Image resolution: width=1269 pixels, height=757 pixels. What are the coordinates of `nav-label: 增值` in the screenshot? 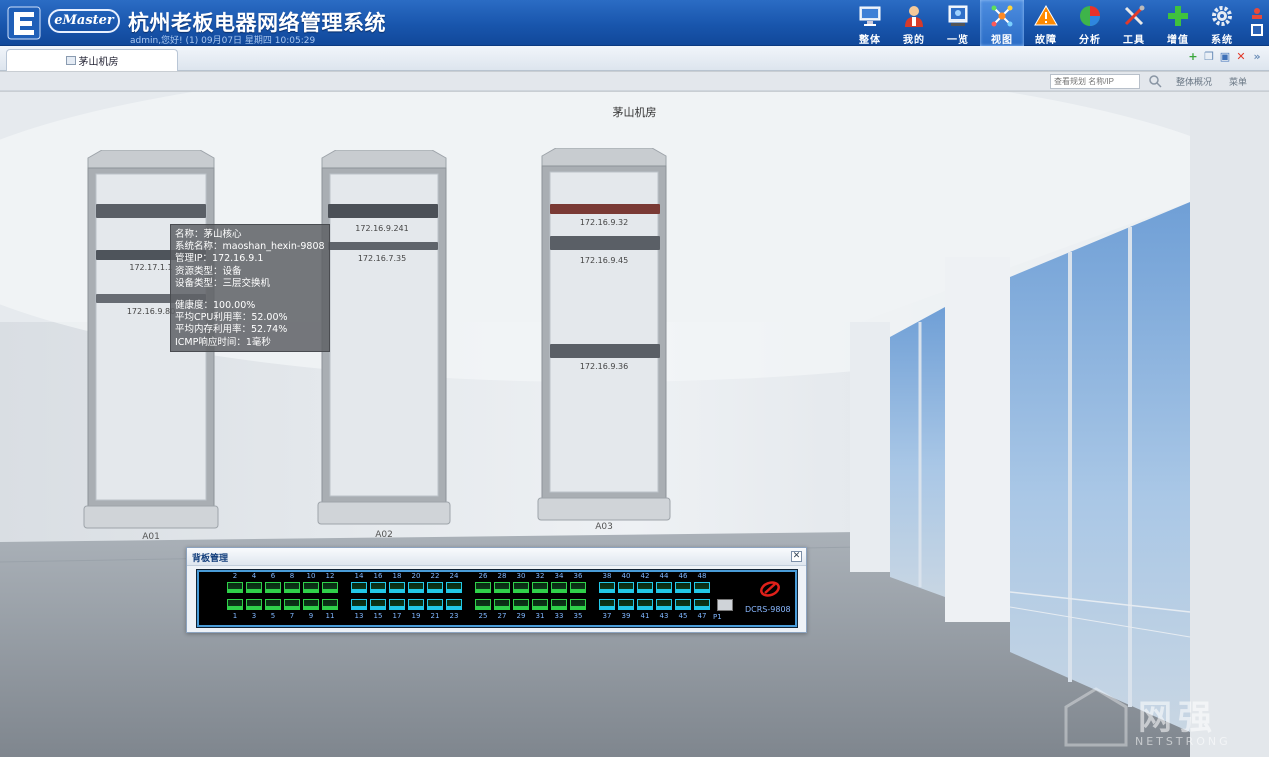 It's located at (1178, 40).